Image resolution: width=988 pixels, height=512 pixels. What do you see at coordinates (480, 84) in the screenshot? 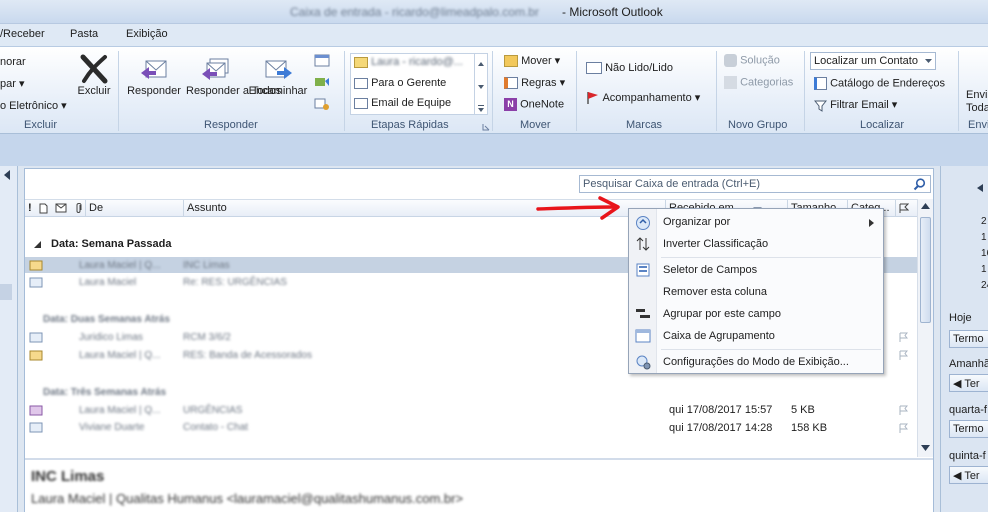
I see `quick-steps-scroll` at bounding box center [480, 84].